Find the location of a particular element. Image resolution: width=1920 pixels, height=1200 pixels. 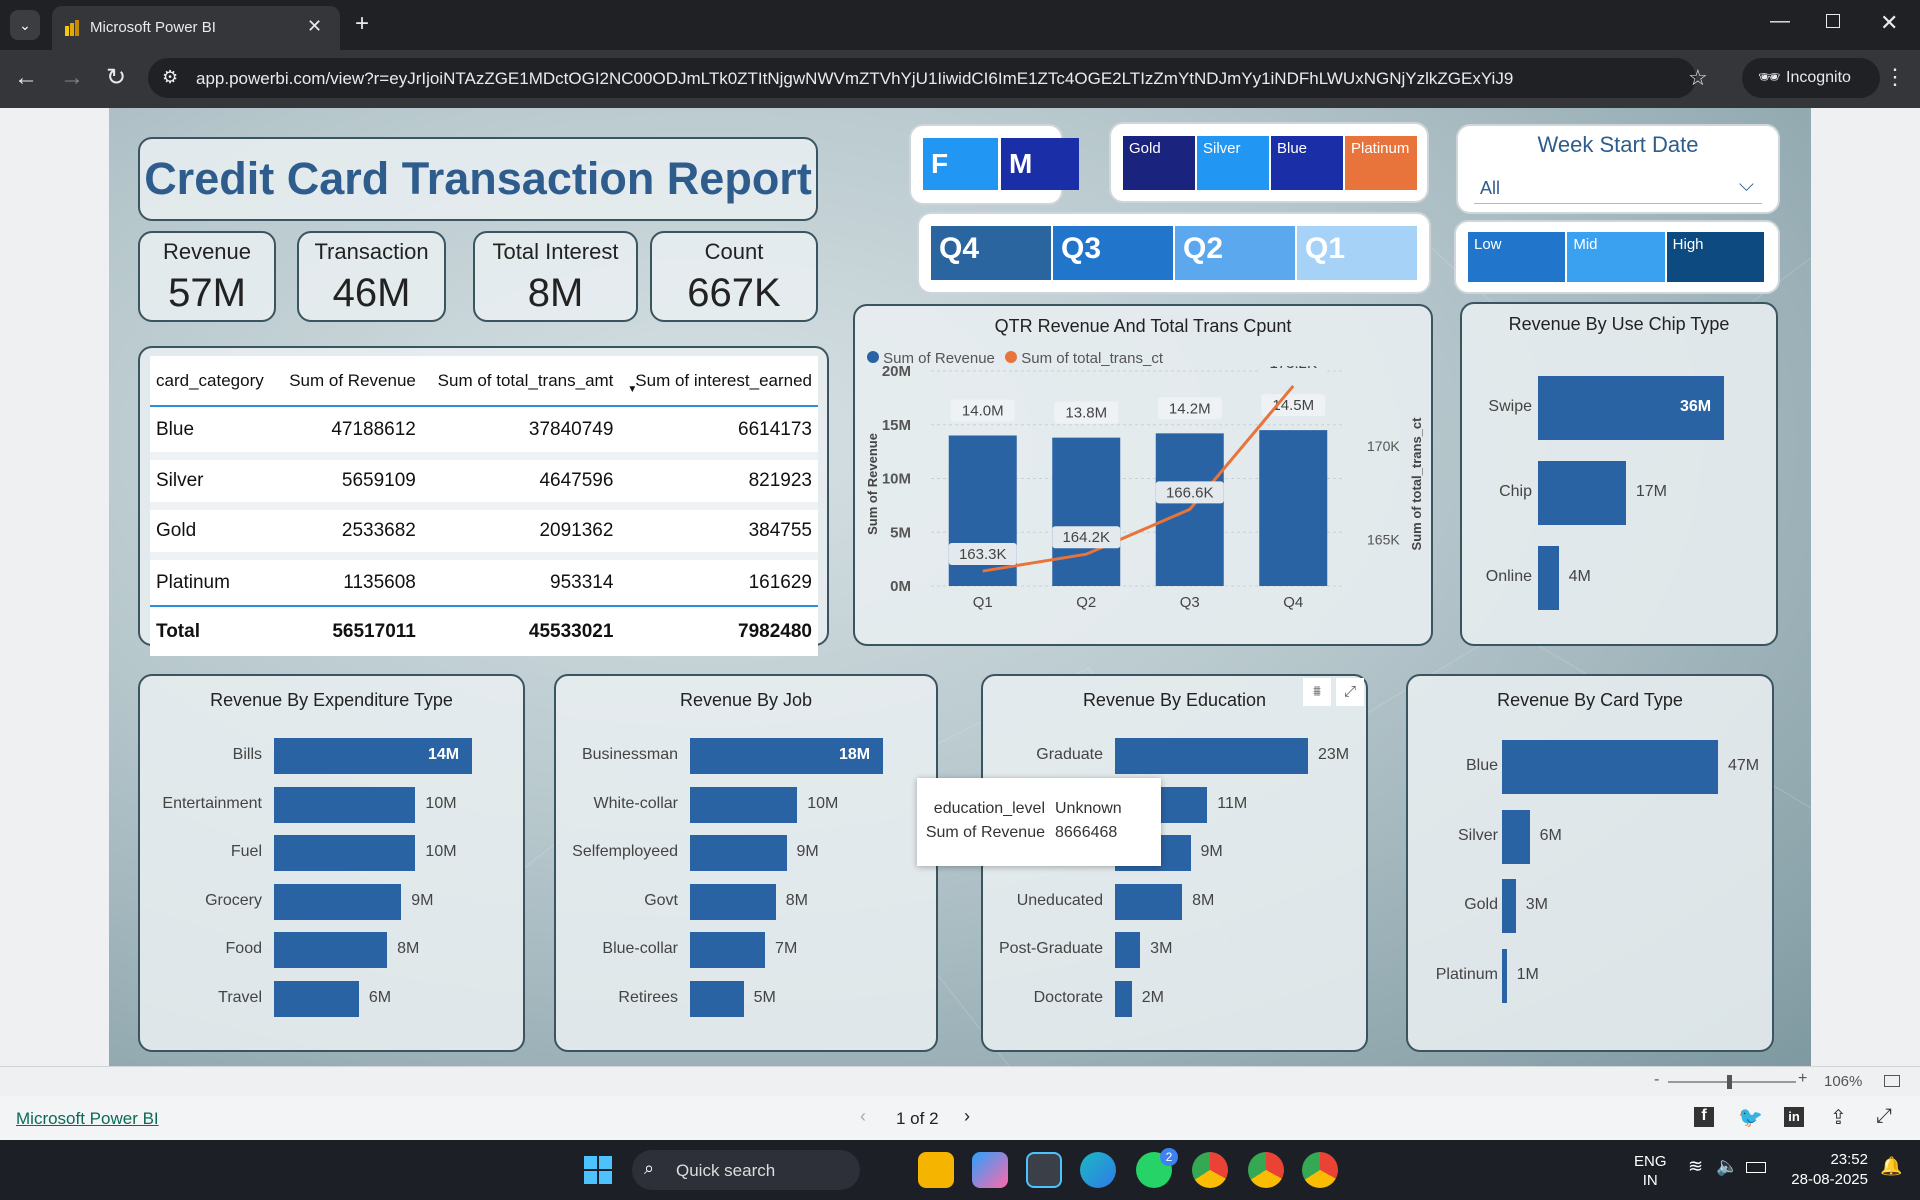

volume-icon: 🔈 is located at coordinates (1727, 1166).